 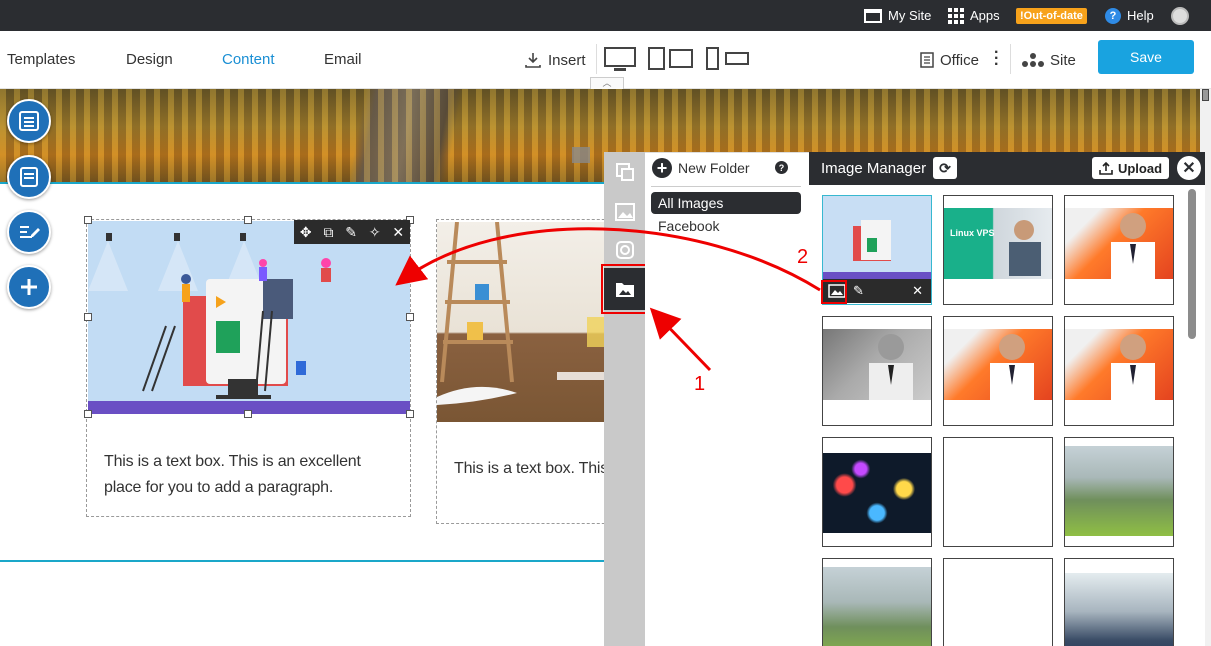 What do you see at coordinates (41, 59) in the screenshot?
I see `tab-templates: Templates` at bounding box center [41, 59].